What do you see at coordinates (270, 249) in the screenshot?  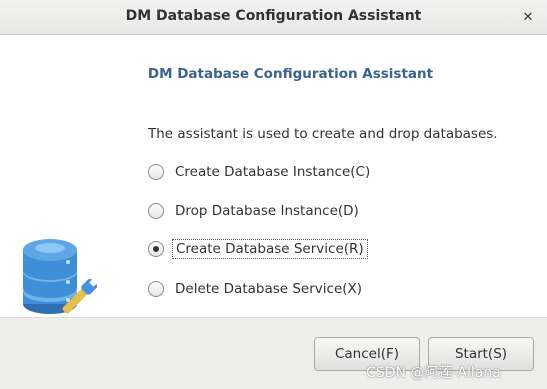 I see `option-label-create-service: Create Database Service(R)` at bounding box center [270, 249].